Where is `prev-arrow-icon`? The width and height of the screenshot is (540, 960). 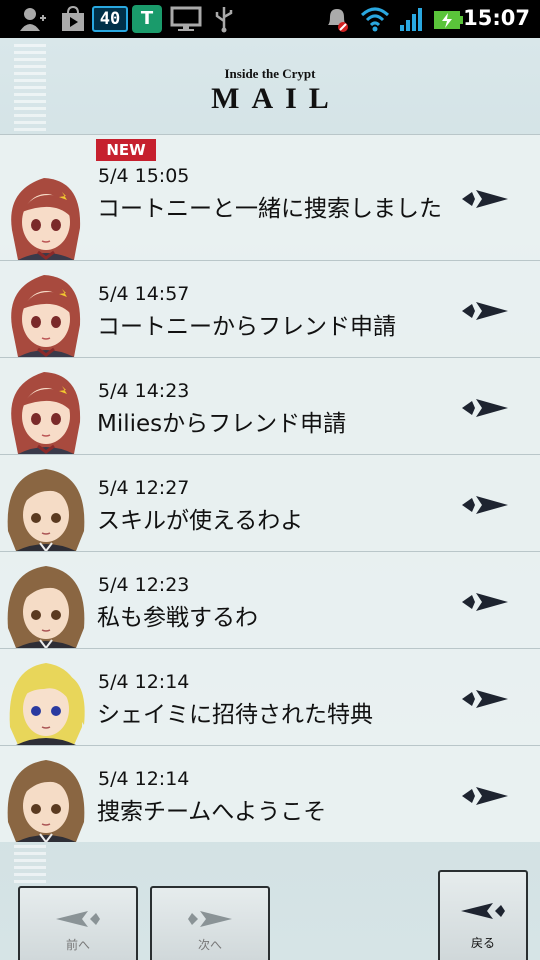
prev-arrow-icon is located at coordinates (78, 919).